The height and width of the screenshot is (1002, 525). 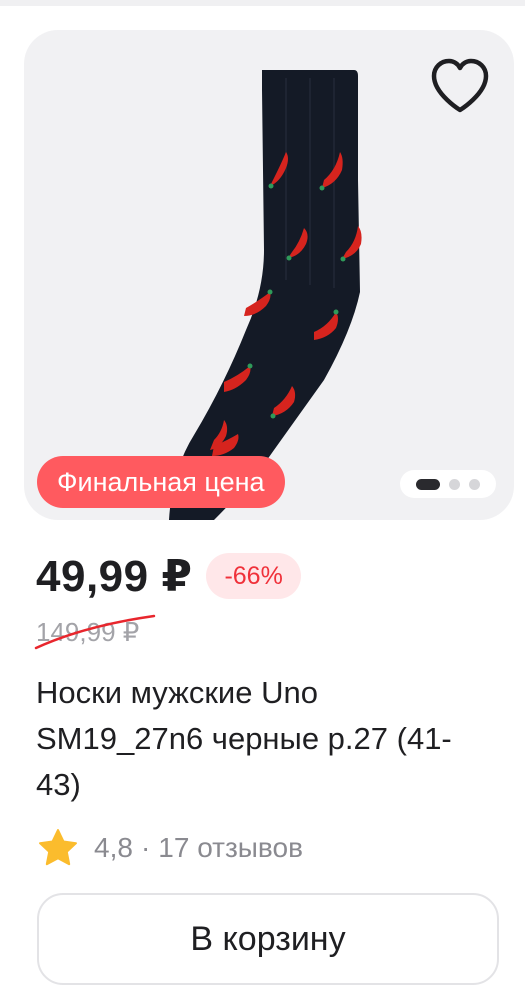 What do you see at coordinates (268, 939) in the screenshot?
I see `add-to-cart-button: В корзину` at bounding box center [268, 939].